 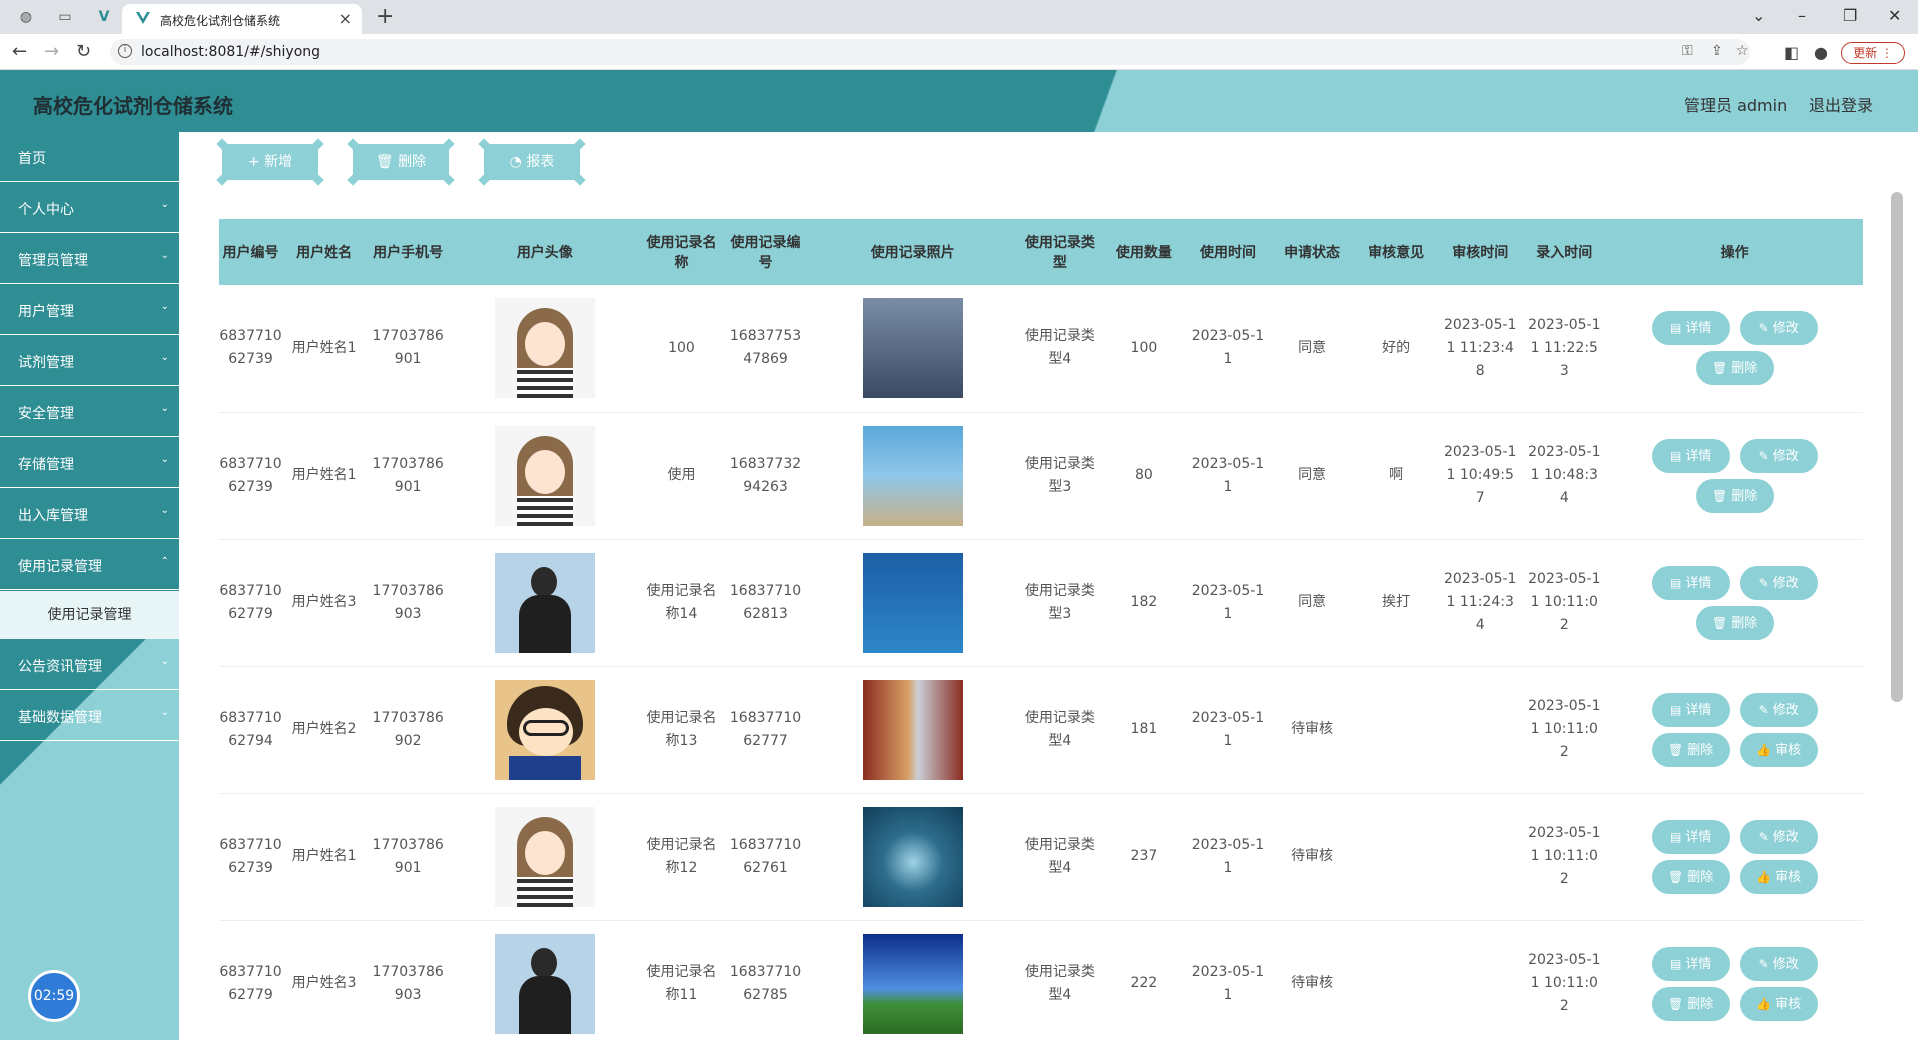 What do you see at coordinates (83, 51) in the screenshot?
I see `reload-icon: ↻` at bounding box center [83, 51].